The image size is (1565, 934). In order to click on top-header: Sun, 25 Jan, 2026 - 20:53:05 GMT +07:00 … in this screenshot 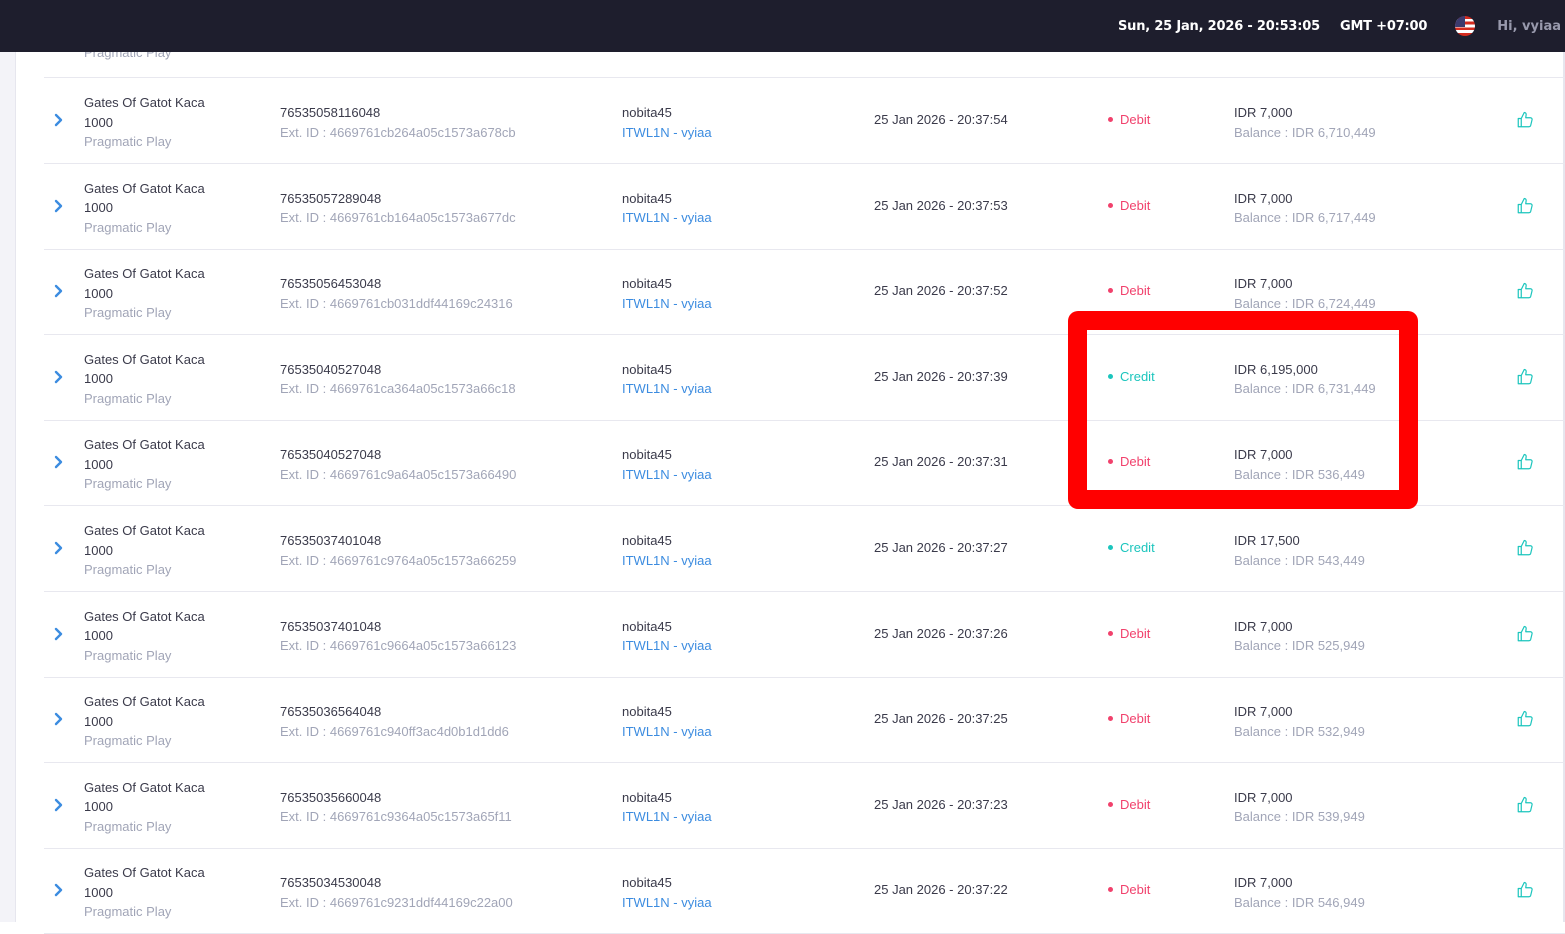, I will do `click(782, 26)`.